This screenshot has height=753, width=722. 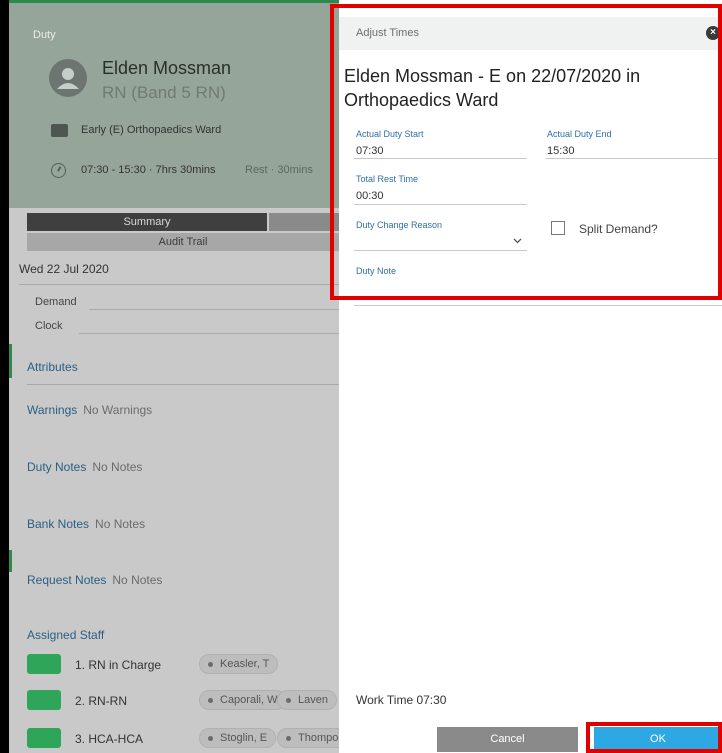 I want to click on ok-button: OK, so click(x=658, y=739).